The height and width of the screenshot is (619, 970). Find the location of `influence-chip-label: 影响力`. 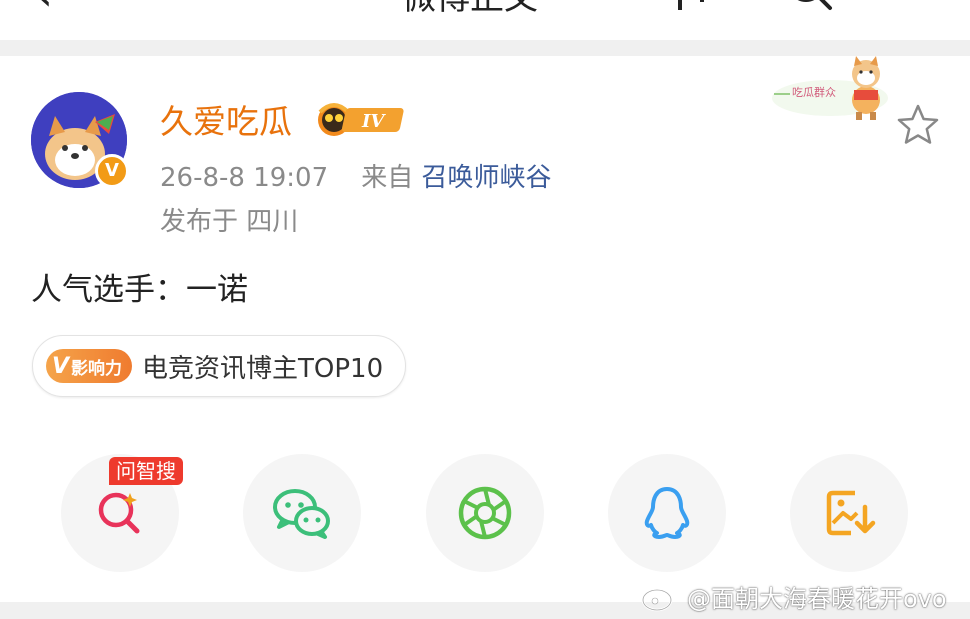

influence-chip-label: 影响力 is located at coordinates (97, 368).